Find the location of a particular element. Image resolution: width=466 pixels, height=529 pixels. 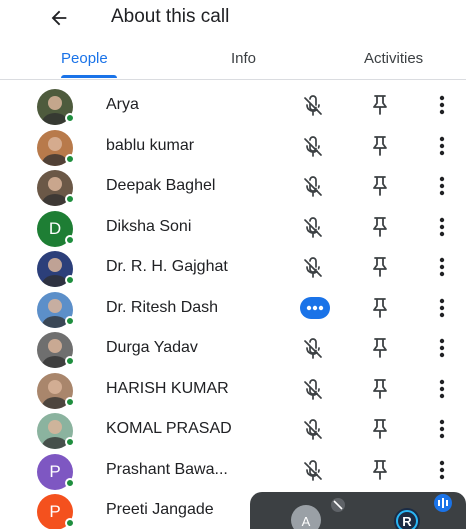

participant-name: HARISH KUMAR is located at coordinates (167, 388).